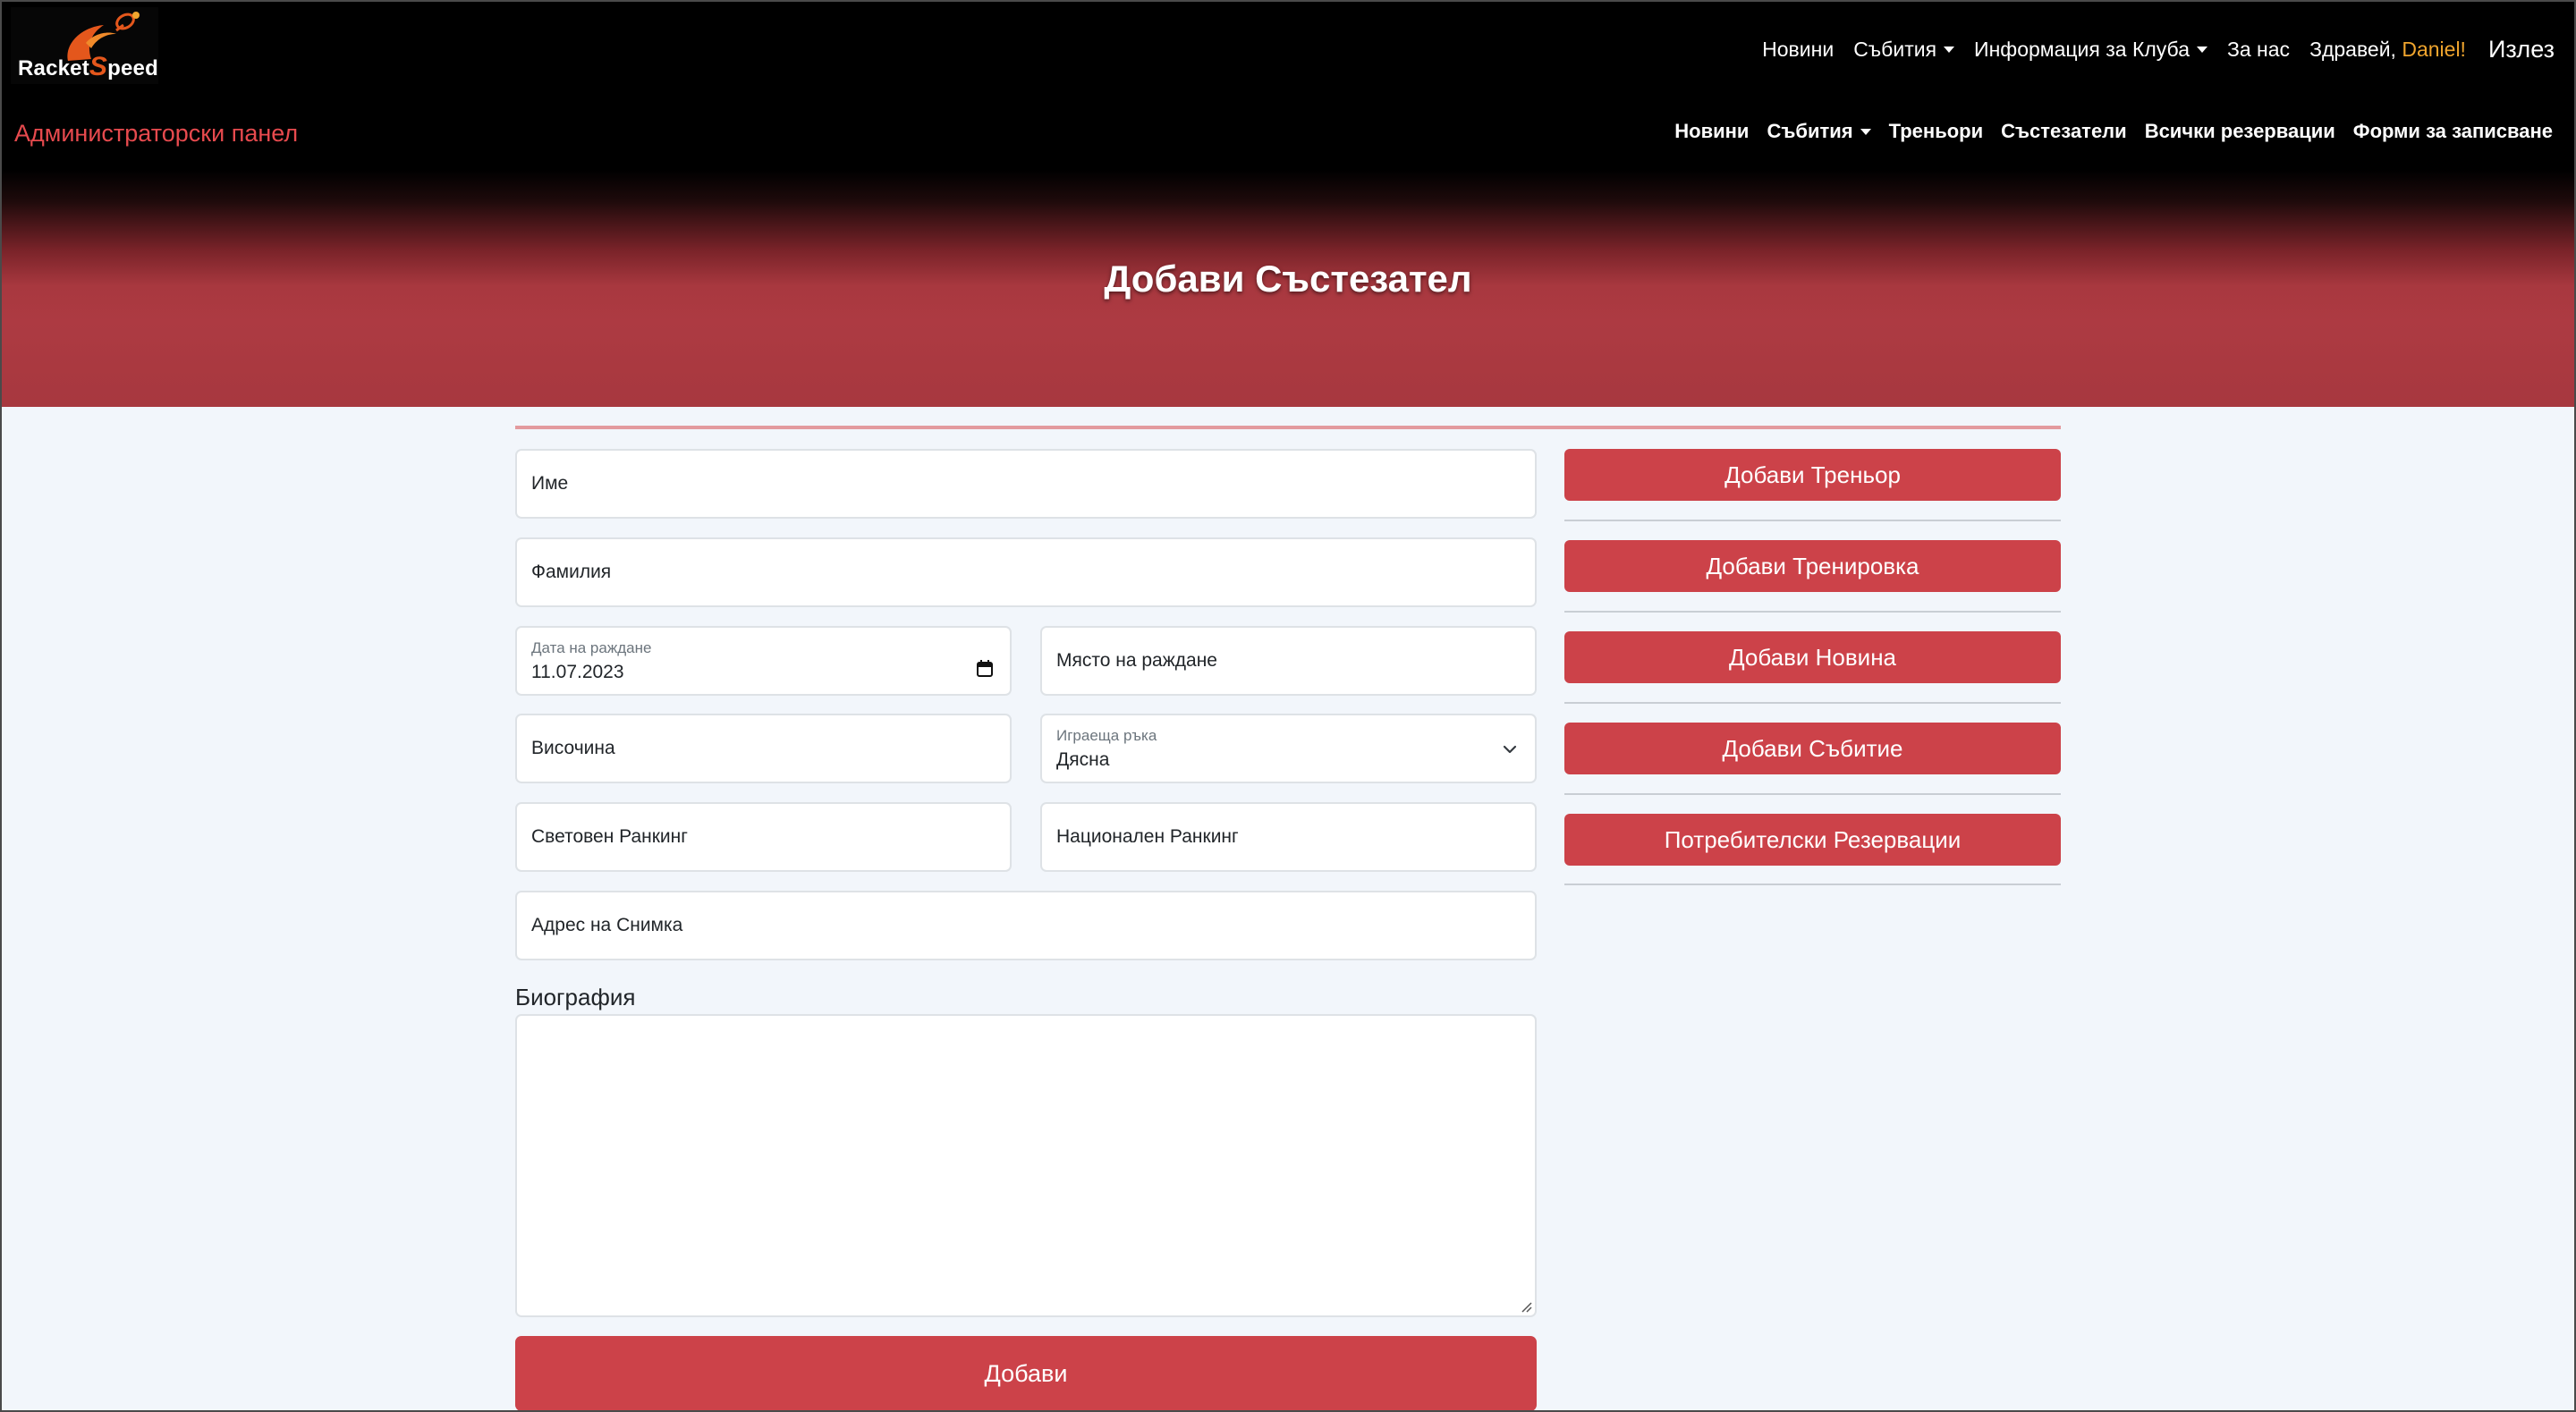  Describe the element at coordinates (1136, 660) in the screenshot. I see `birth-place-placeholder: Място на раждане` at that location.